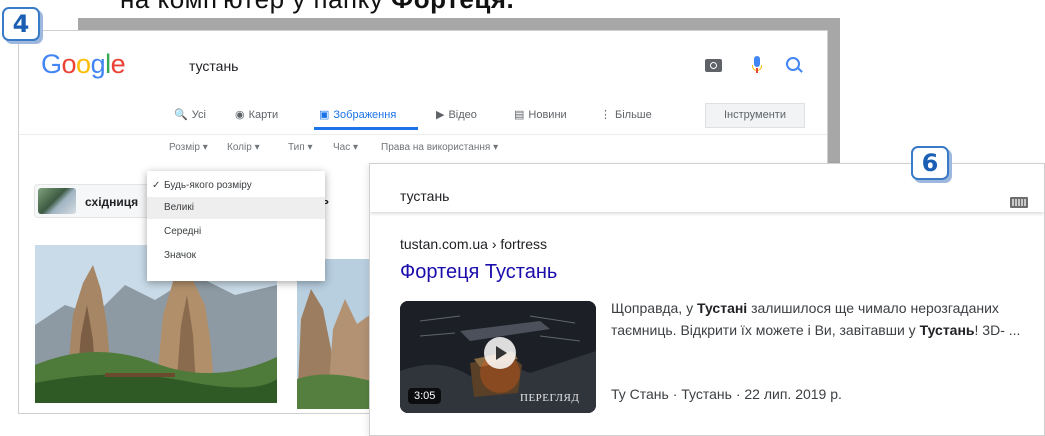 This screenshot has width=1045, height=436. Describe the element at coordinates (757, 65) in the screenshot. I see `microphone-icon` at that location.